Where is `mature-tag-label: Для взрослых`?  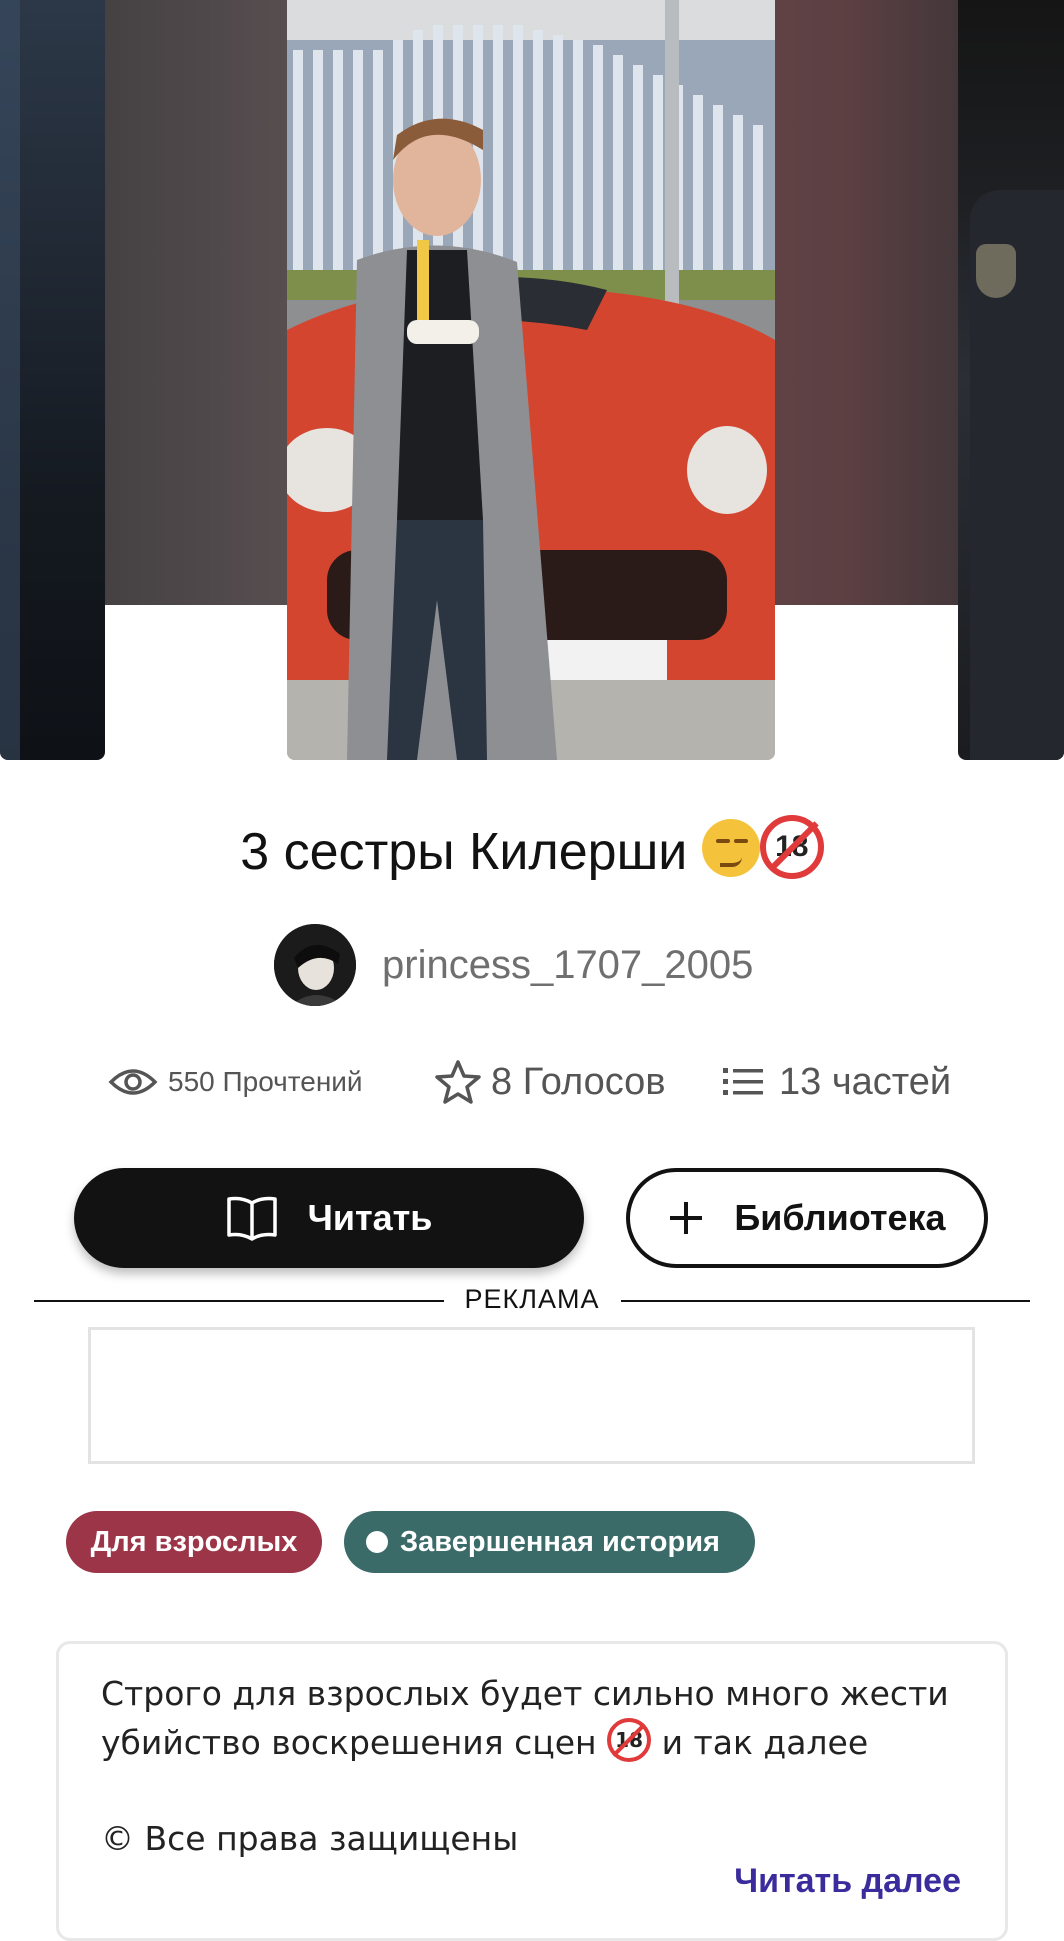 mature-tag-label: Для взрослых is located at coordinates (194, 1541).